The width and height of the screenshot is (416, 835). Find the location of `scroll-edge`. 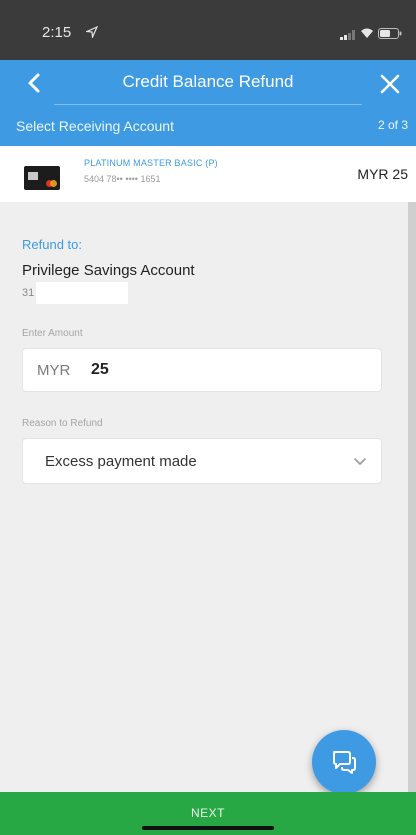

scroll-edge is located at coordinates (412, 497).